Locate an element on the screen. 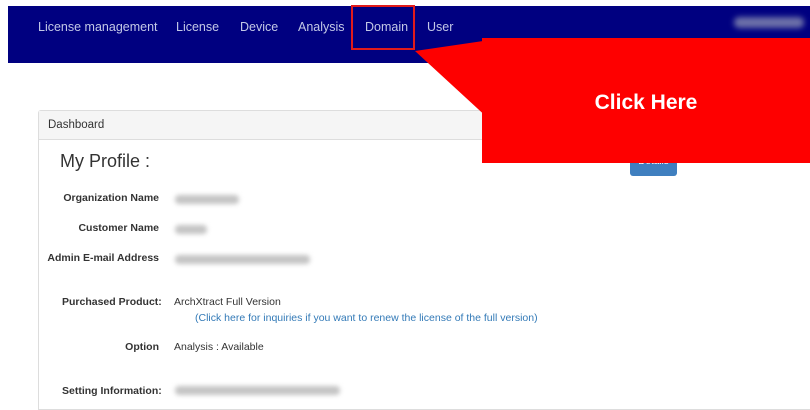 This screenshot has width=810, height=410. option-value: Analysis : Available is located at coordinates (219, 347).